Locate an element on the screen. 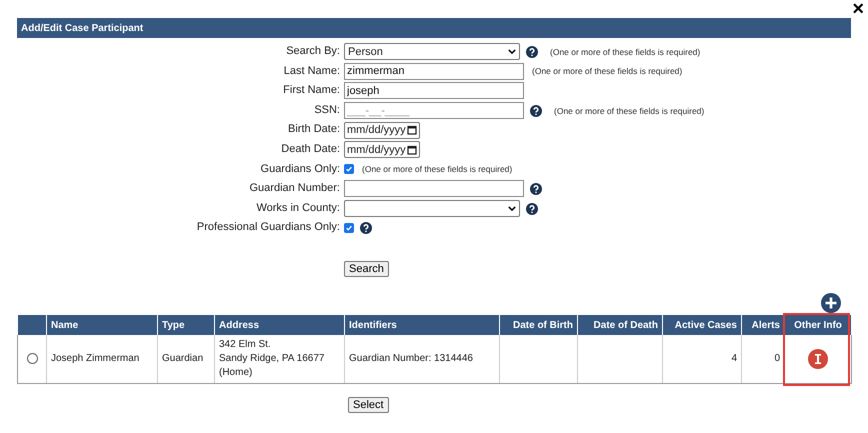  field-label: SSN: is located at coordinates (327, 110).